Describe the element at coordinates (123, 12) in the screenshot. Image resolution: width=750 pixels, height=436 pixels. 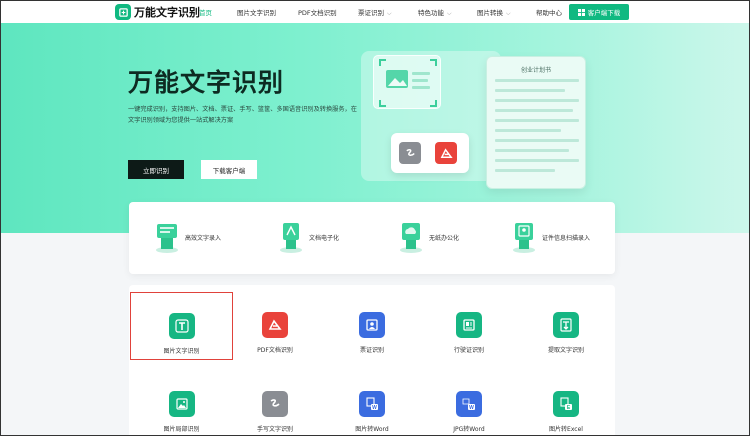
I see `logo-icon` at that location.